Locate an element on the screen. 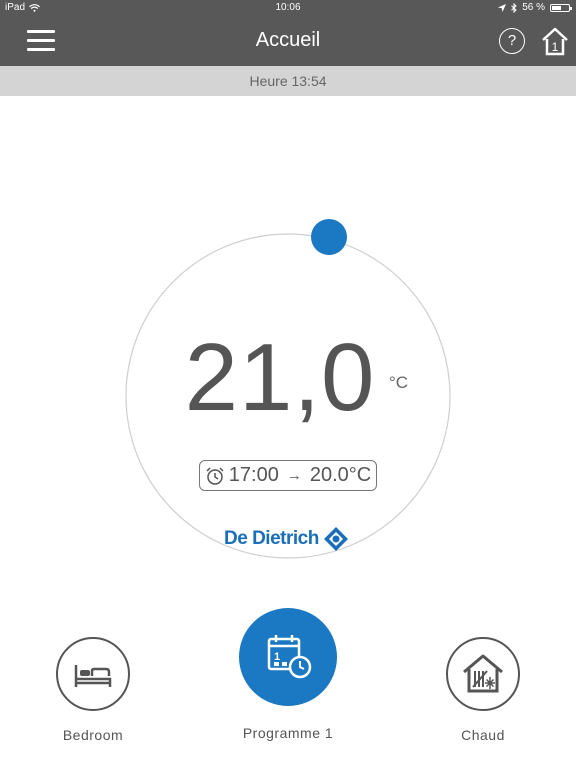  home-number: 1 is located at coordinates (555, 47).